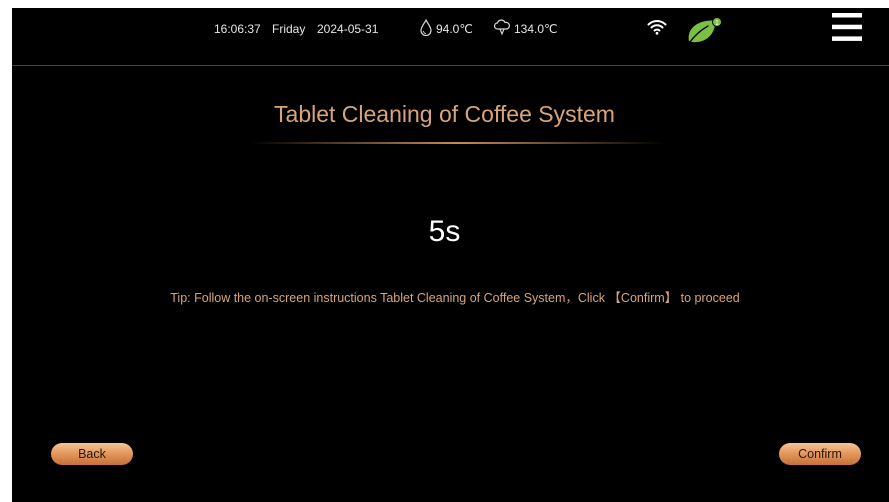  I want to click on water-drop-icon, so click(426, 28).